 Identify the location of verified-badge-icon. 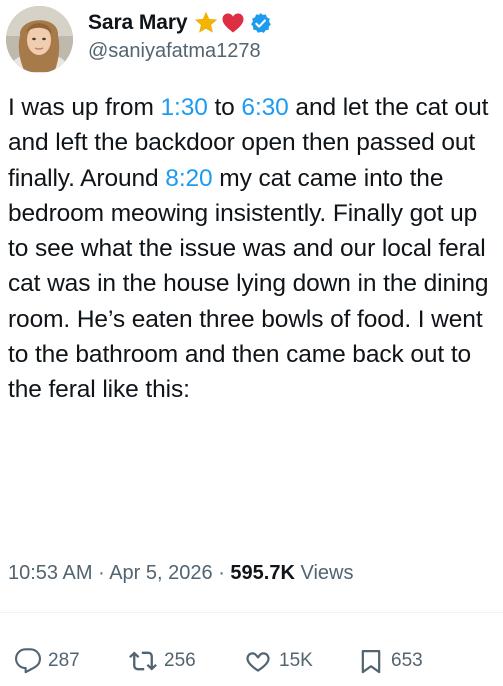
(260, 23).